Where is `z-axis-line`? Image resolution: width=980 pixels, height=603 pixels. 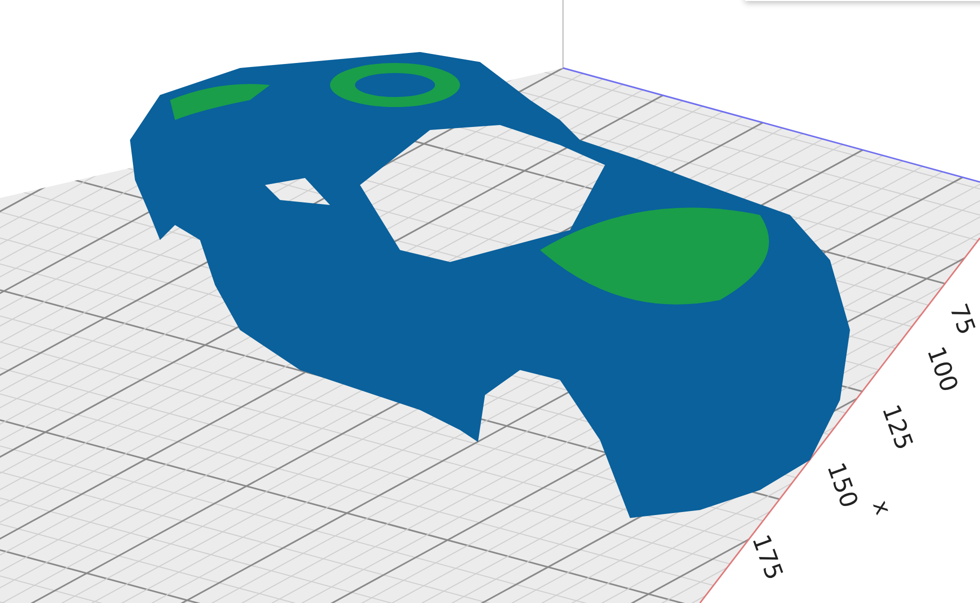 z-axis-line is located at coordinates (563, 34).